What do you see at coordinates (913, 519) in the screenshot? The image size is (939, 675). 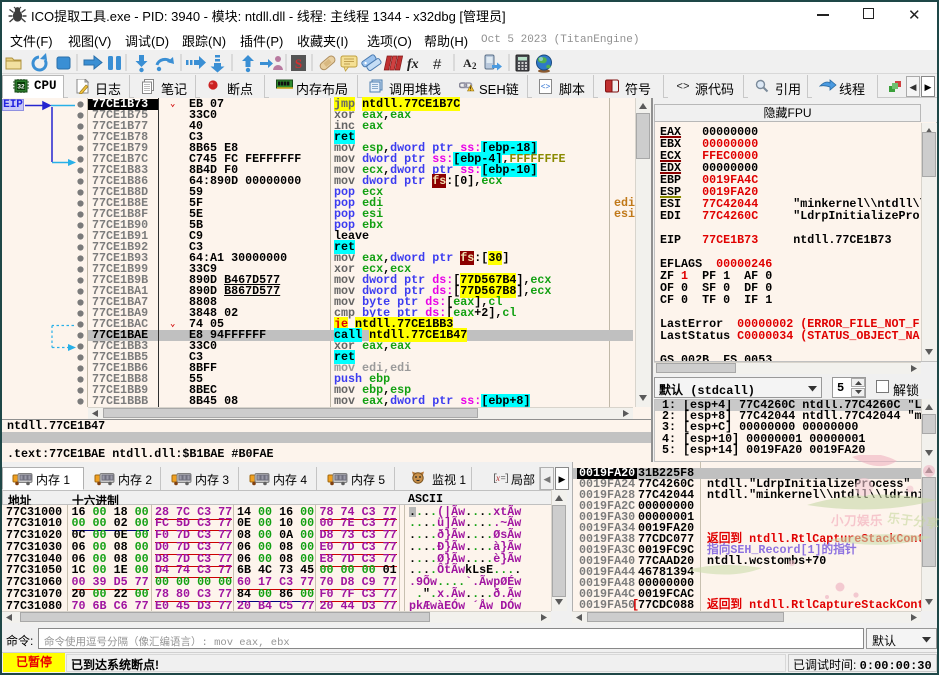 I see `svg-text: 乐于分享` at bounding box center [913, 519].